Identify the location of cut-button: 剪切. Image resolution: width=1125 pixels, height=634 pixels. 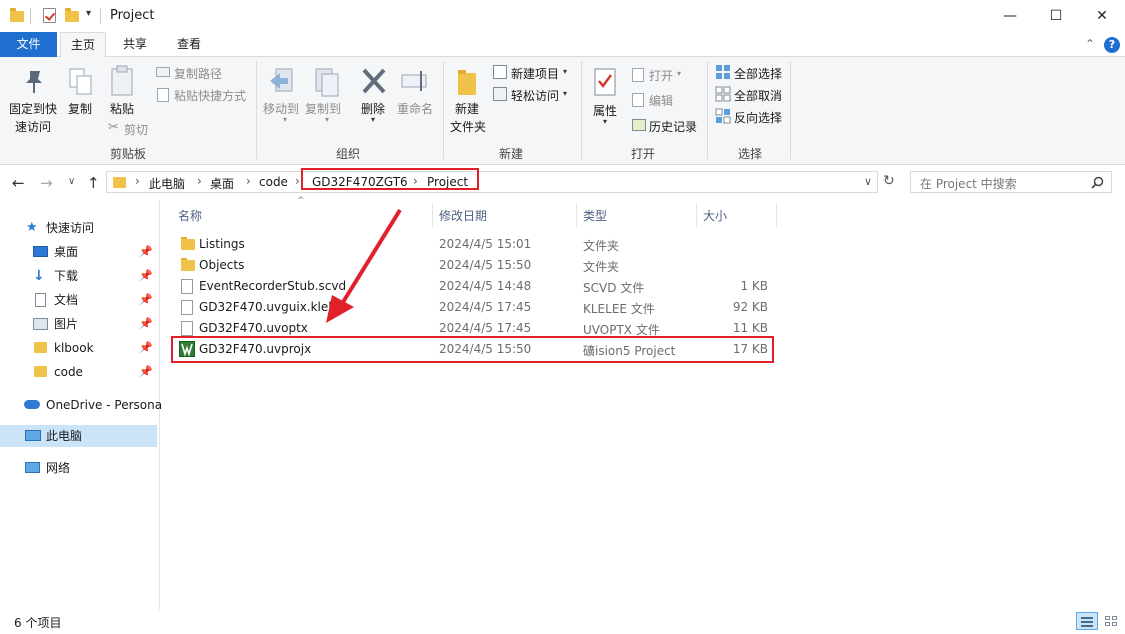
(136, 129).